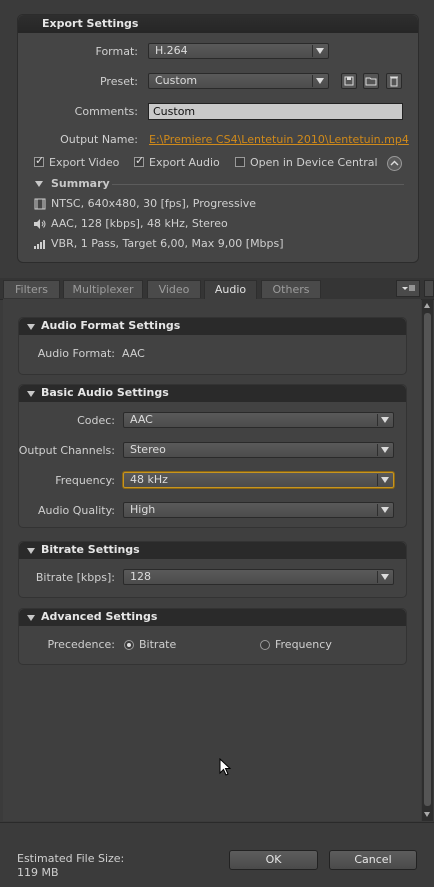  I want to click on comments-label: Comments:, so click(106, 111).